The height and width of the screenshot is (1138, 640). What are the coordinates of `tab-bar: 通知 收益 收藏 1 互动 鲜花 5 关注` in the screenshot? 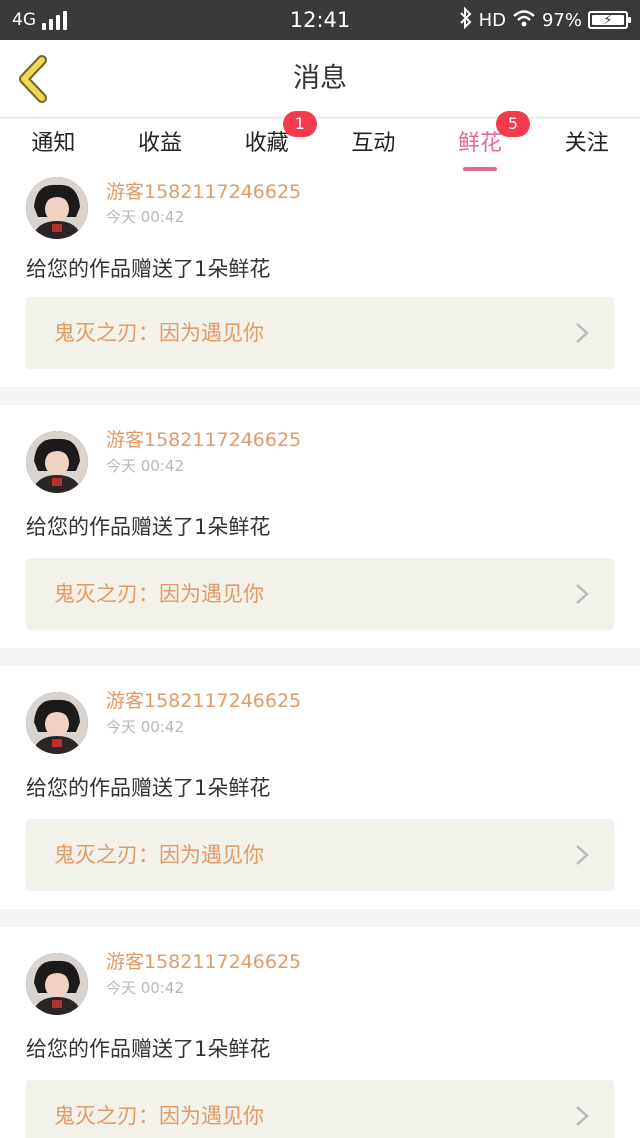 It's located at (320, 141).